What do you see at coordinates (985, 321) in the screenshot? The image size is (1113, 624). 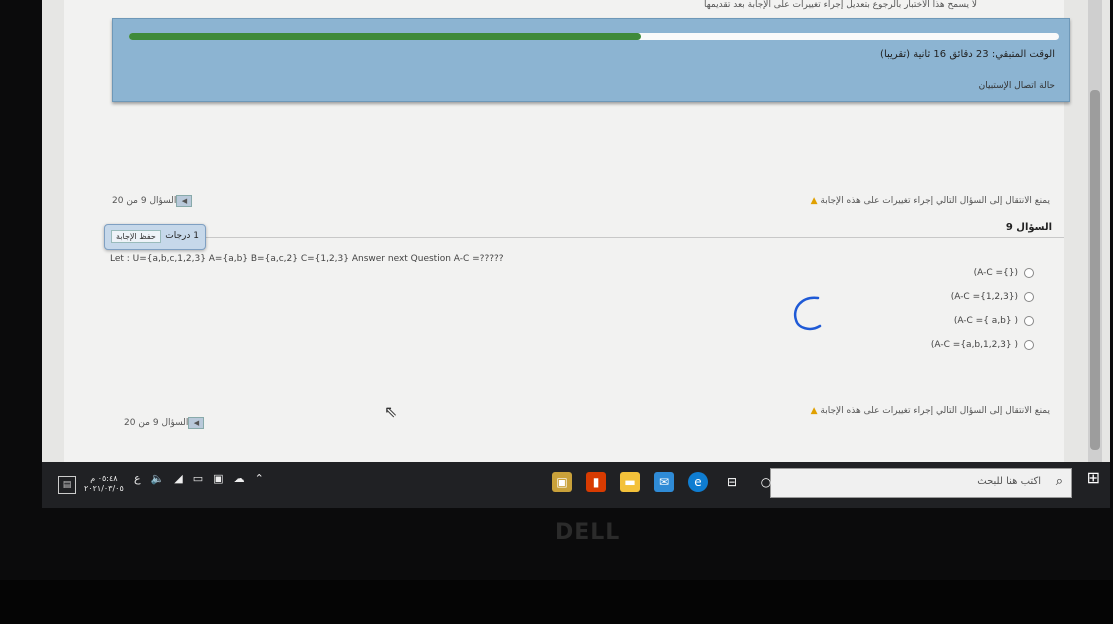 I see `option-label: (A-C ={ a,b} )` at bounding box center [985, 321].